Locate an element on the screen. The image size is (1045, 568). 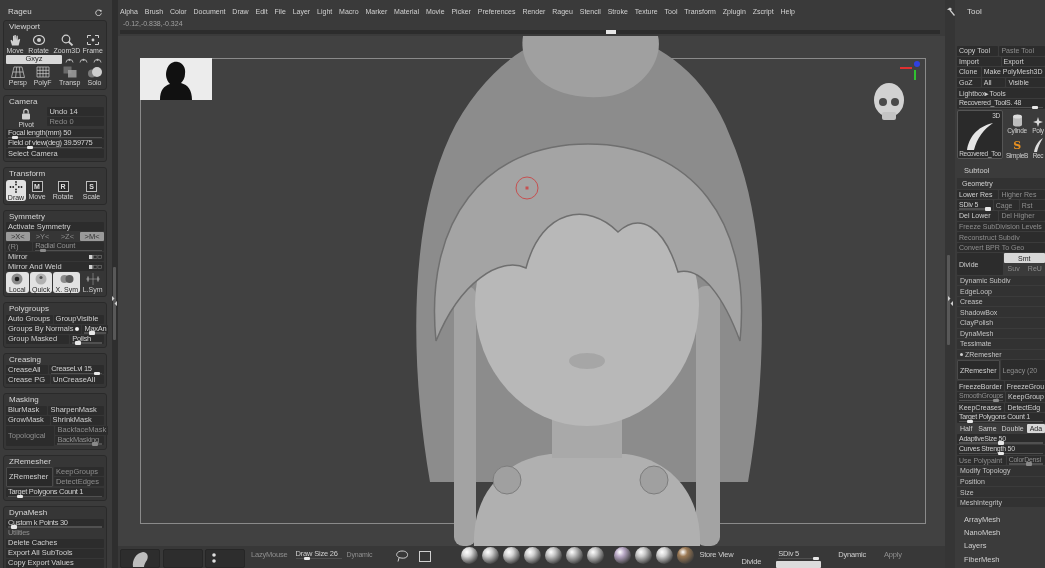
rotate-icon is located at coordinates (38, 39).